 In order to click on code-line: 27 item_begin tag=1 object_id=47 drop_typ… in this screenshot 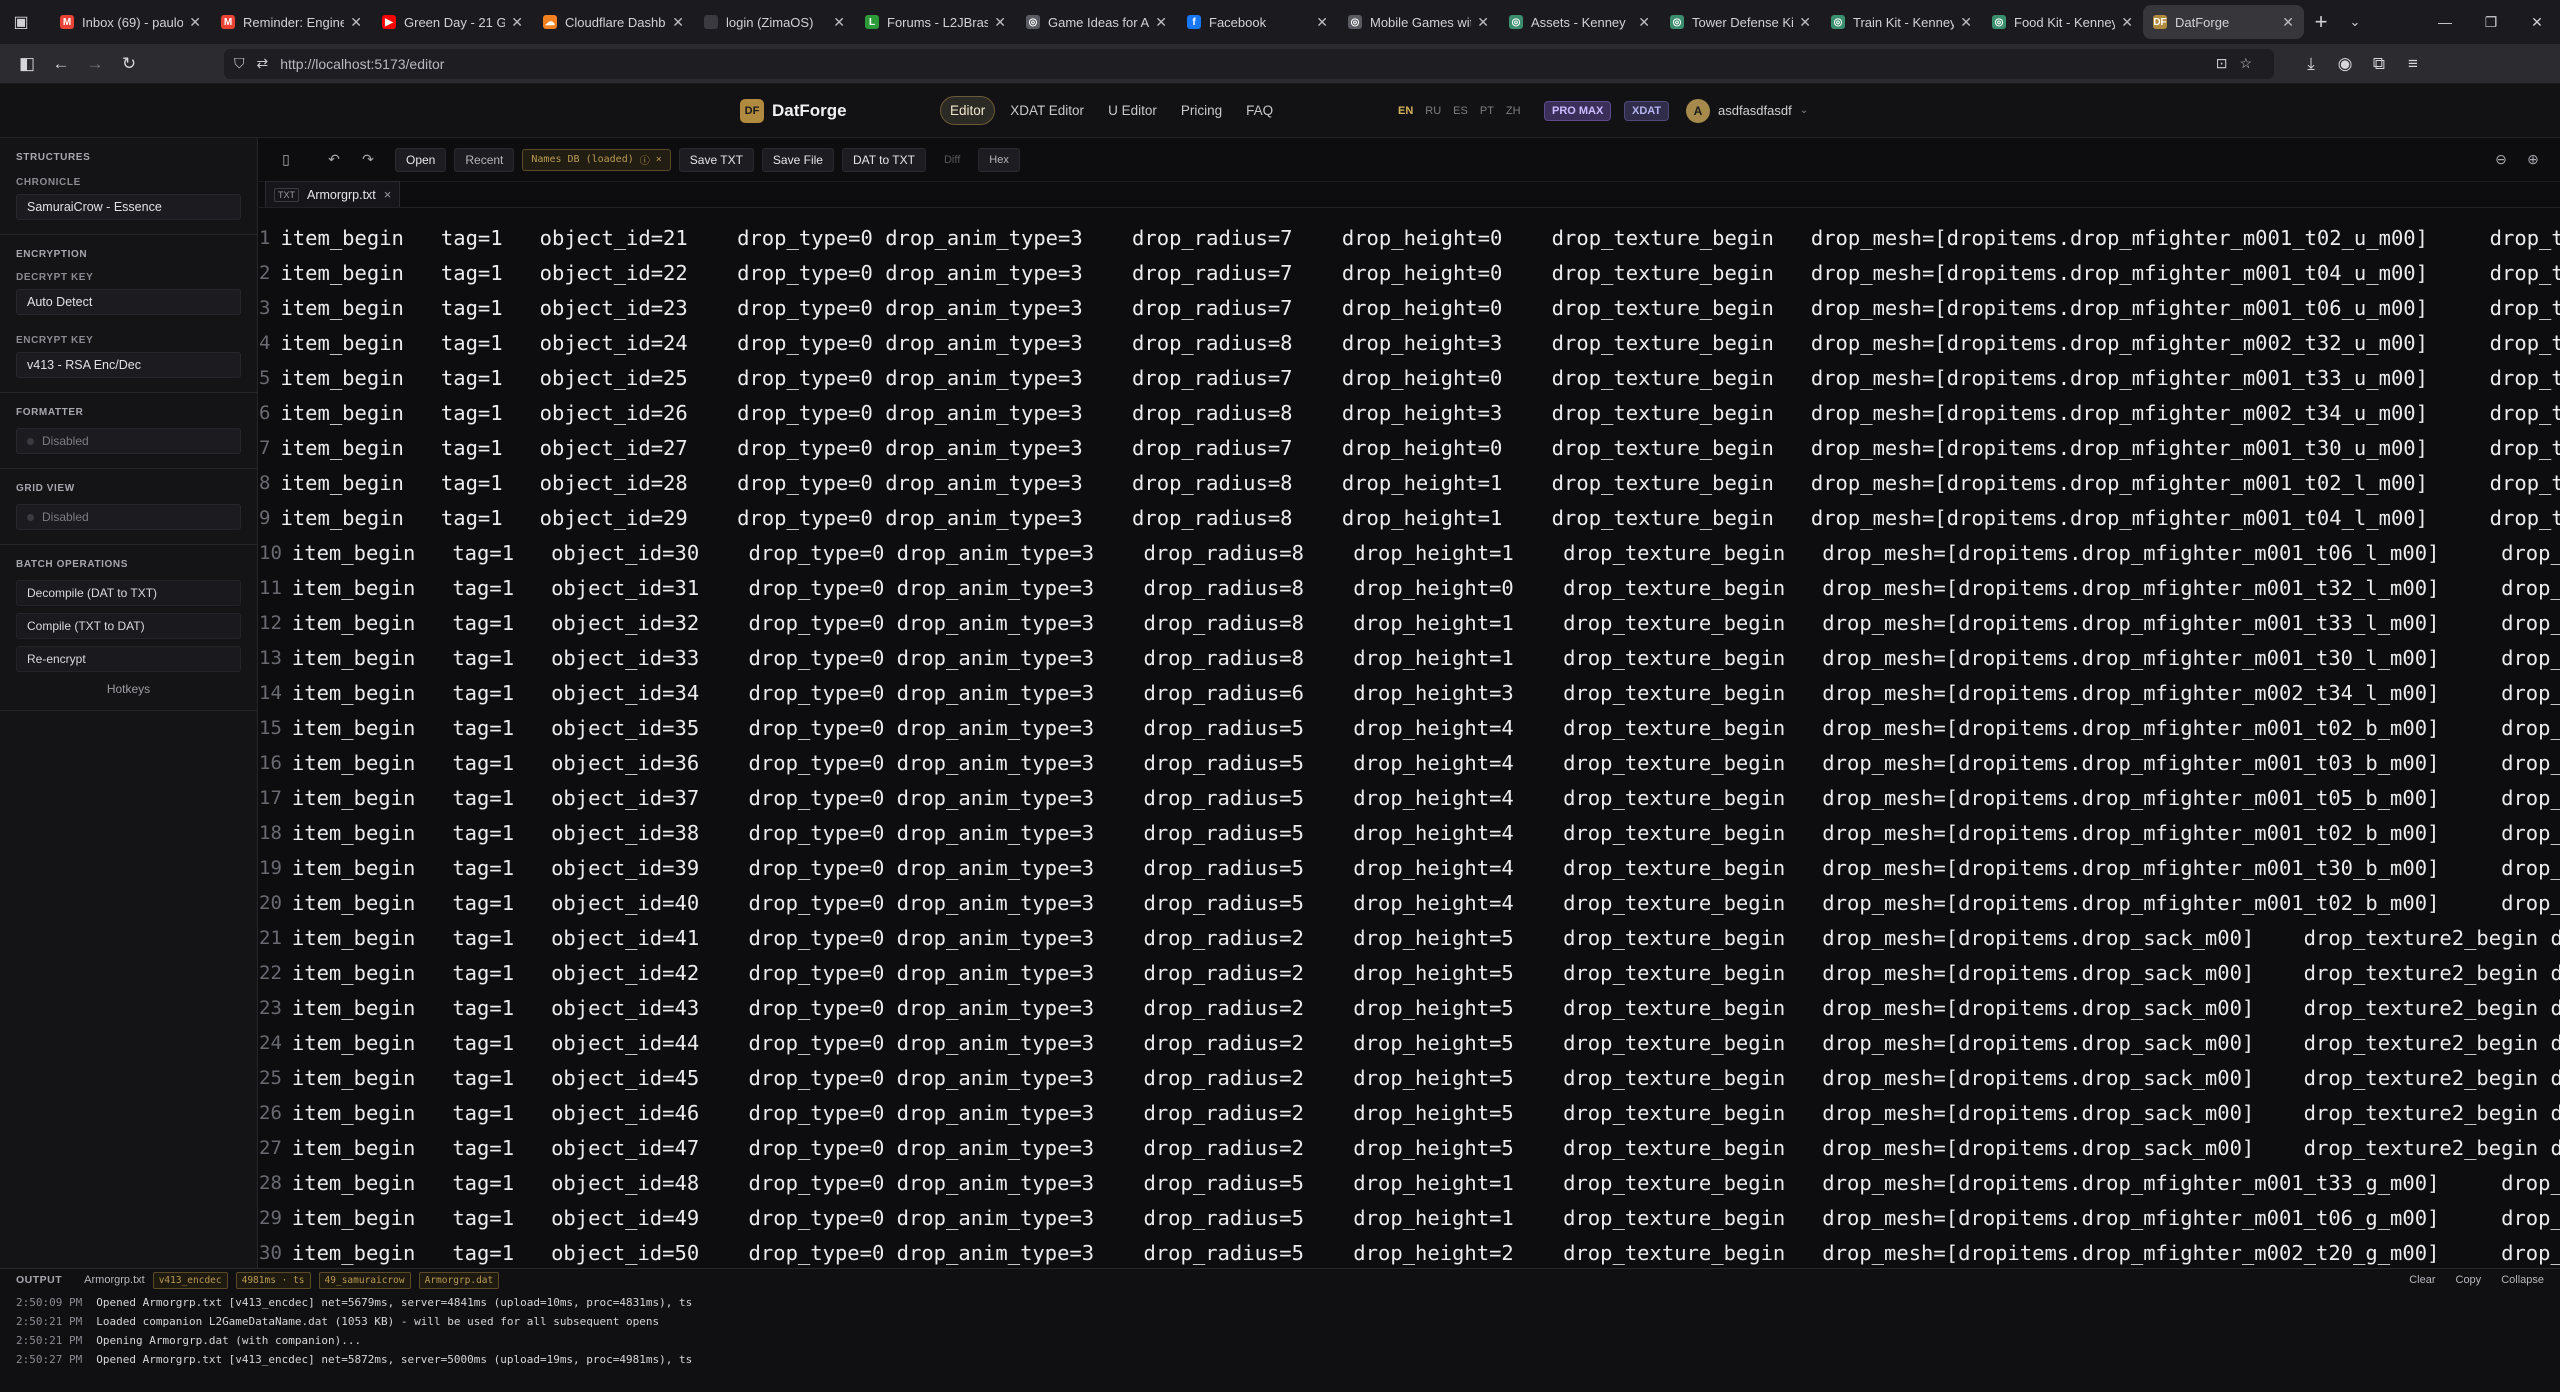, I will do `click(1409, 1147)`.